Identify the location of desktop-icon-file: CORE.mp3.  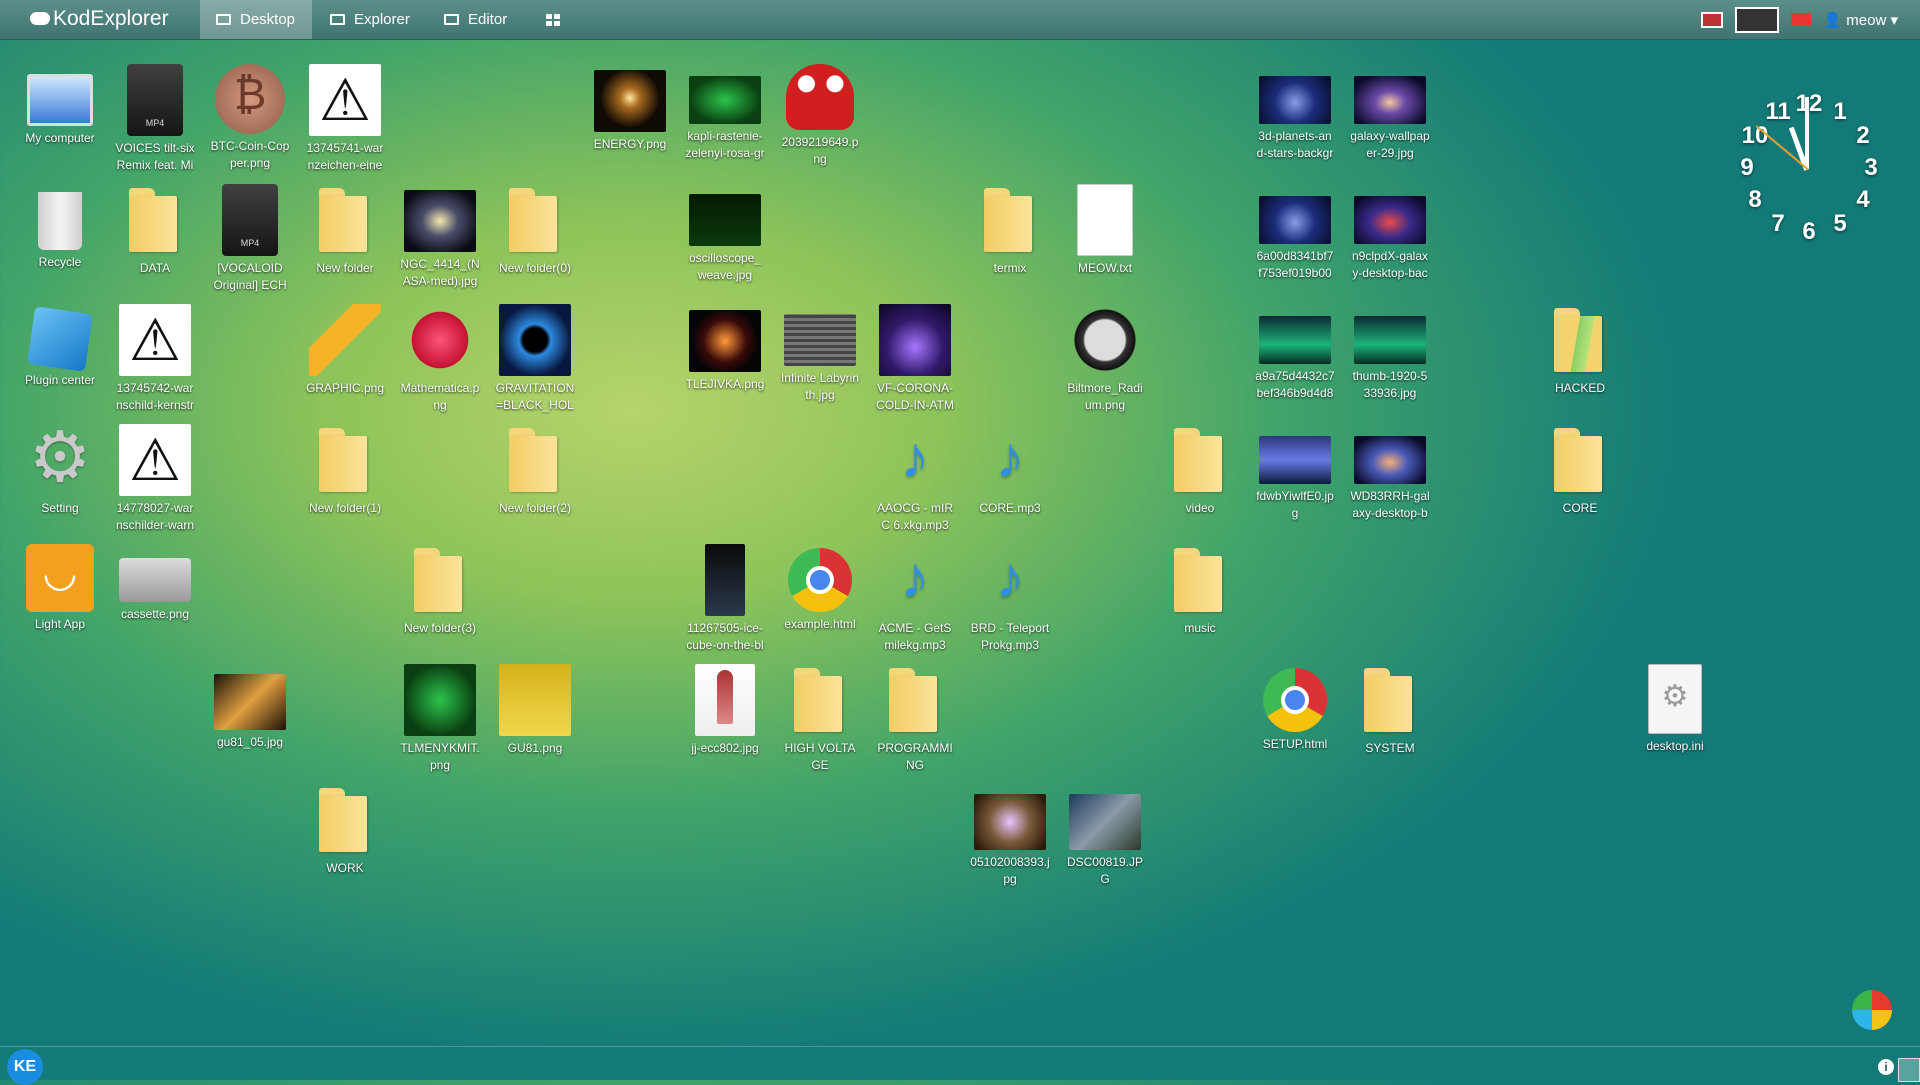
(1010, 470).